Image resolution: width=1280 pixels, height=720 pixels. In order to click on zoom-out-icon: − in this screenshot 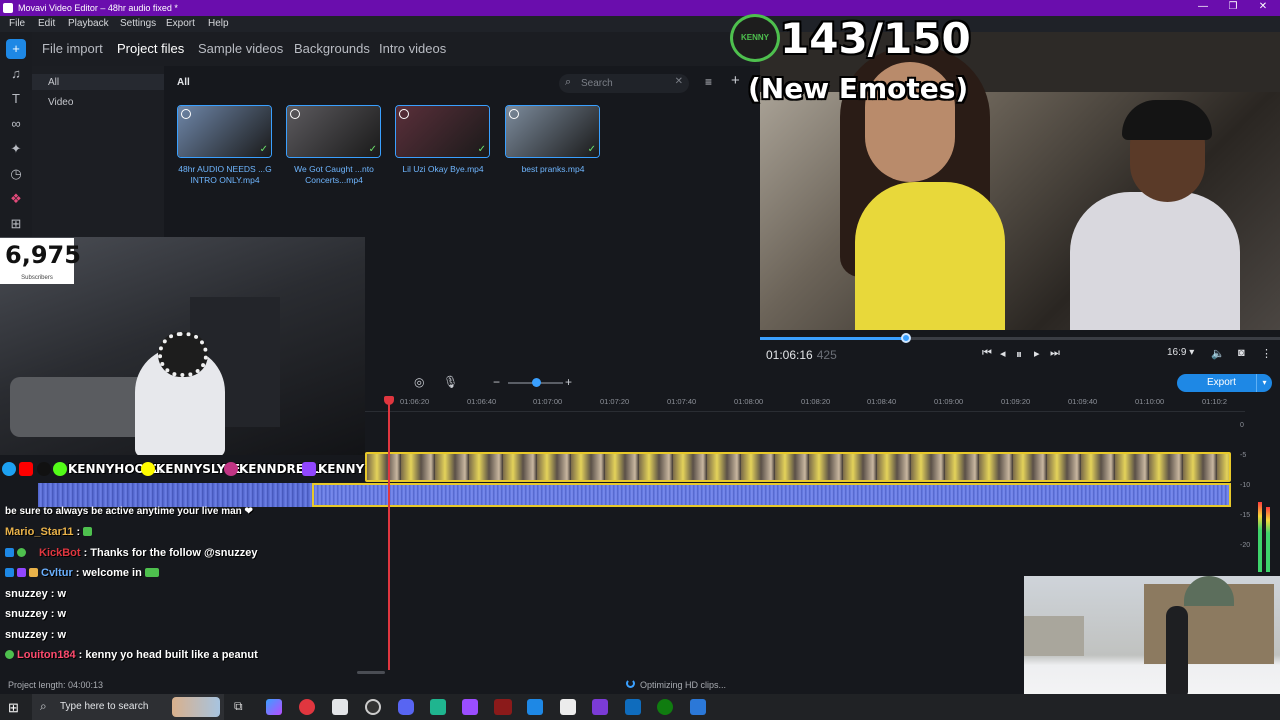, I will do `click(496, 382)`.